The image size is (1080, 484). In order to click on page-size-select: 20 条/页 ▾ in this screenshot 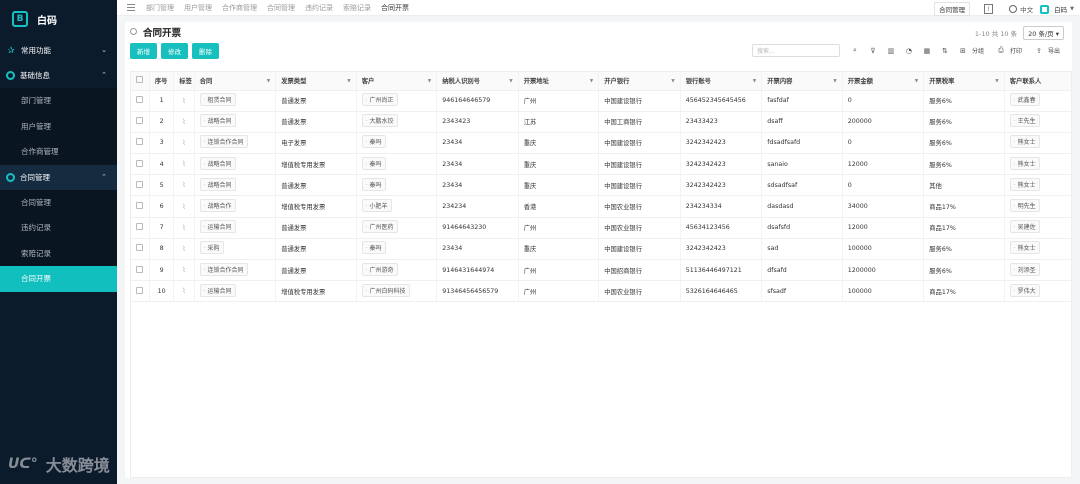, I will do `click(1043, 33)`.